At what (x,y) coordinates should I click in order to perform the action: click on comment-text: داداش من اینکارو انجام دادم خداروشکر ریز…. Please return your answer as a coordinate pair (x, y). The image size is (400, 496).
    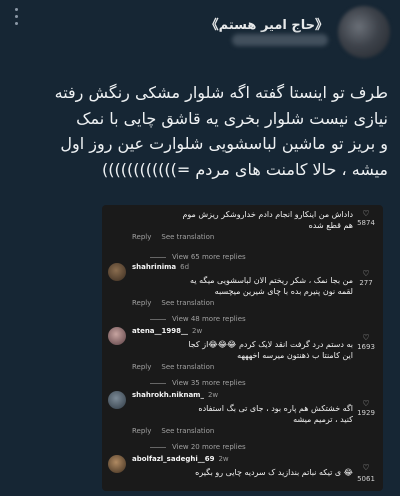
    Looking at the image, I should click on (242, 220).